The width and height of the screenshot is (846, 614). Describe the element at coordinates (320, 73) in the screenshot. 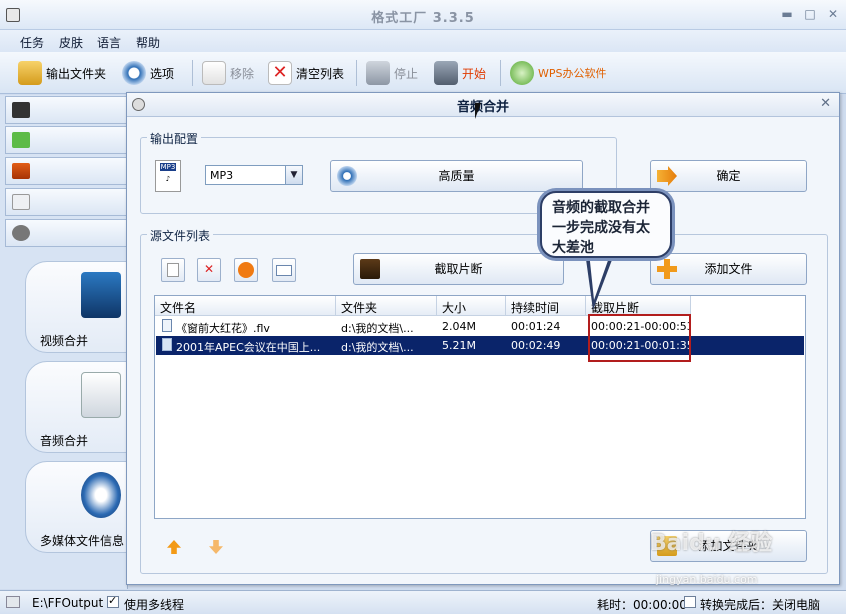

I see `clear-list-label: 清空列表` at that location.